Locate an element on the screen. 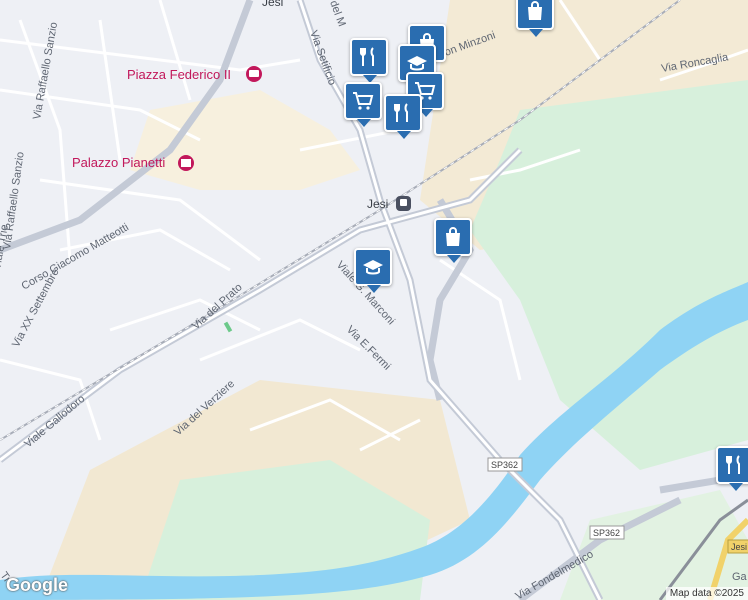 The height and width of the screenshot is (600, 748). school-icon is located at coordinates (373, 267).